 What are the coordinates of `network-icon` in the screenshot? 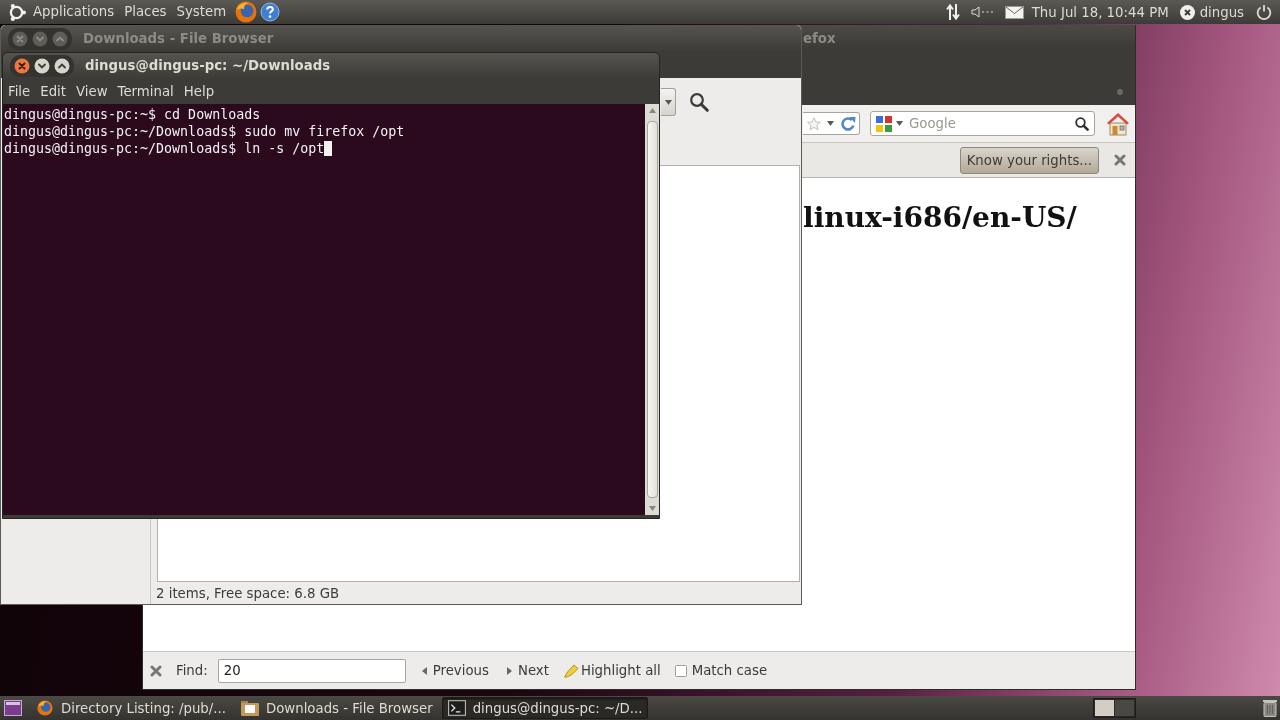 It's located at (952, 12).